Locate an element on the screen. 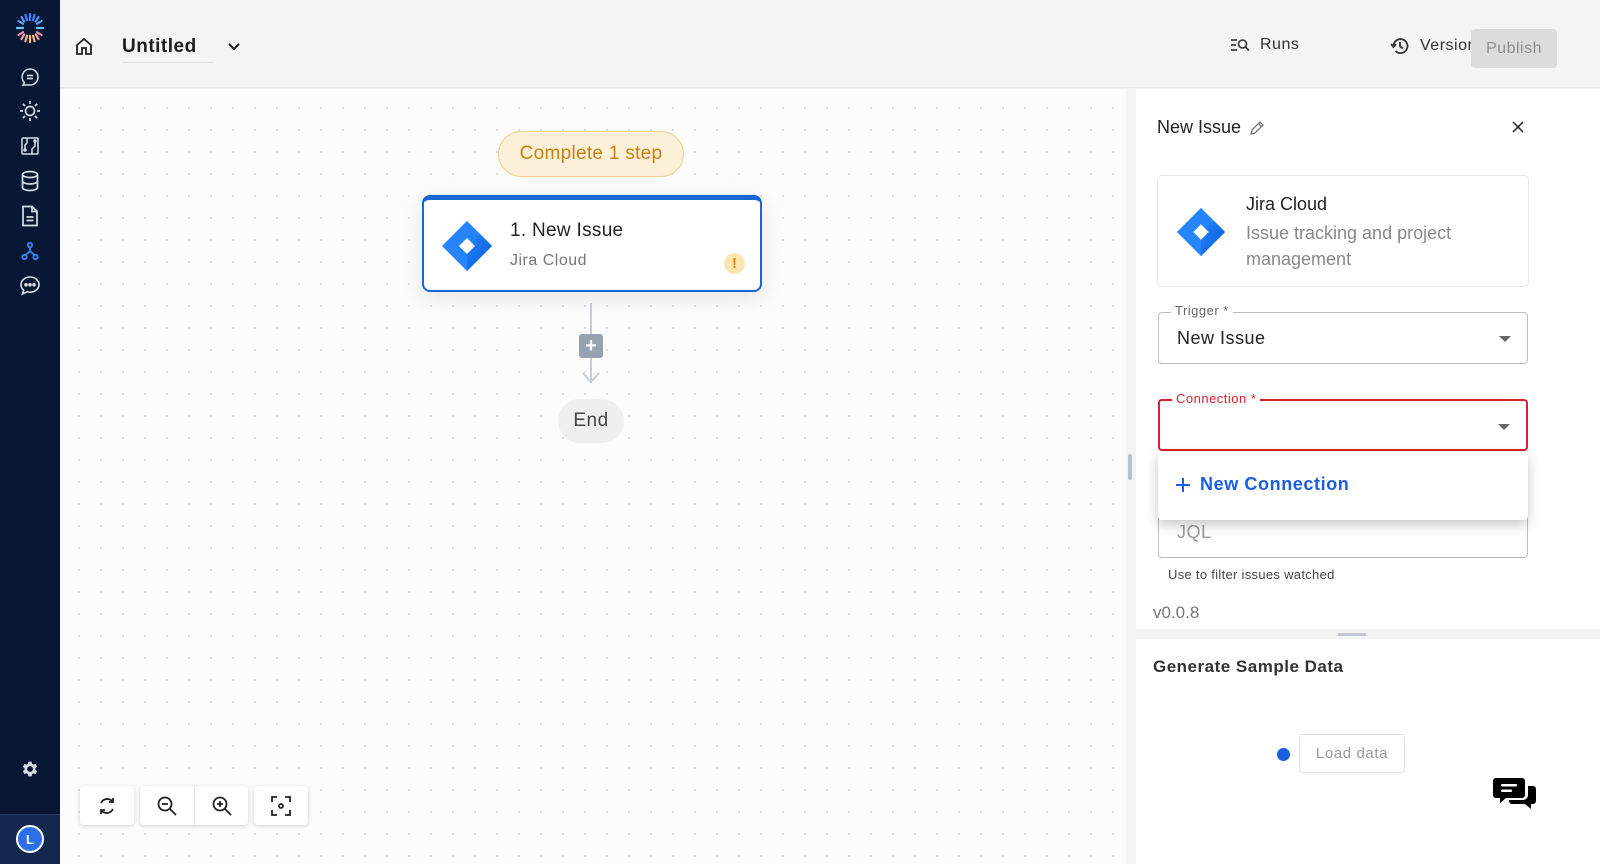 Image resolution: width=1600 pixels, height=864 pixels. panel-title: New Issue is located at coordinates (1211, 127).